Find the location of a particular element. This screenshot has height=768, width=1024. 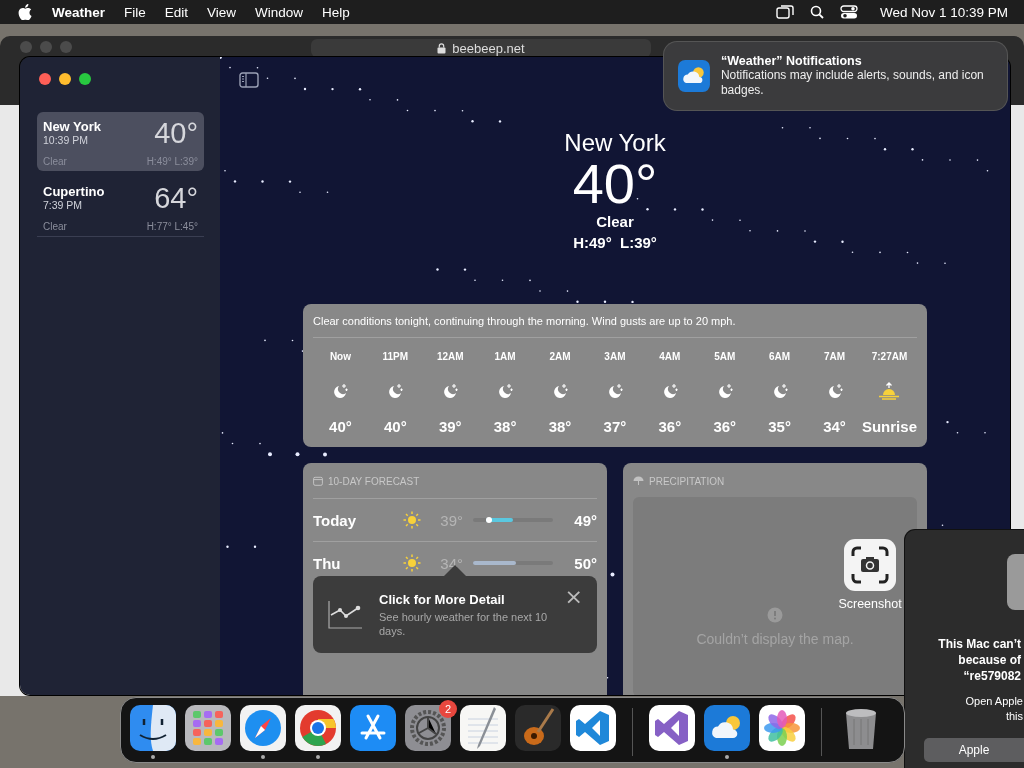

hour-label: 4AM is located at coordinates (670, 356).